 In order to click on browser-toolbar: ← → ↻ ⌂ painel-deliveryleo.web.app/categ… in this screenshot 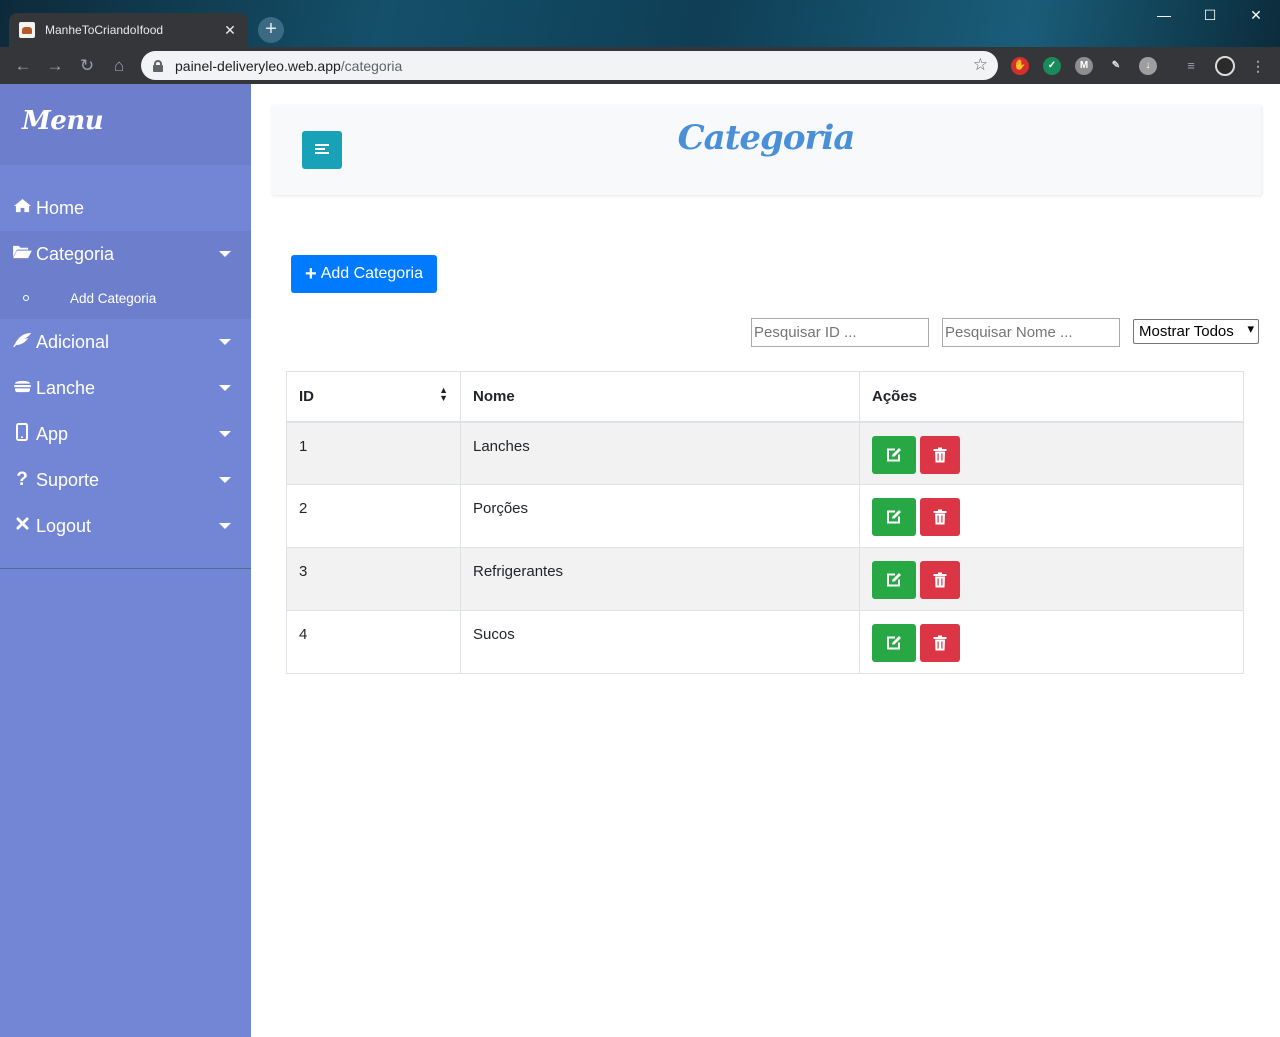, I will do `click(640, 65)`.